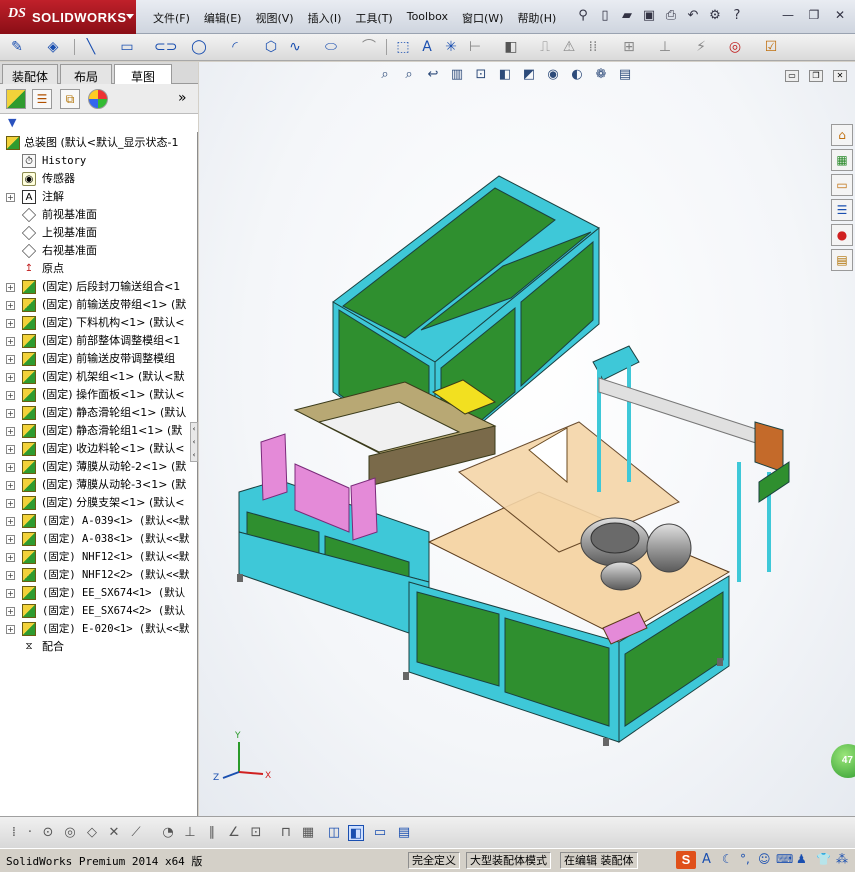 Image resolution: width=855 pixels, height=872 pixels. I want to click on feature-manager-tab-icon, so click(16, 99).